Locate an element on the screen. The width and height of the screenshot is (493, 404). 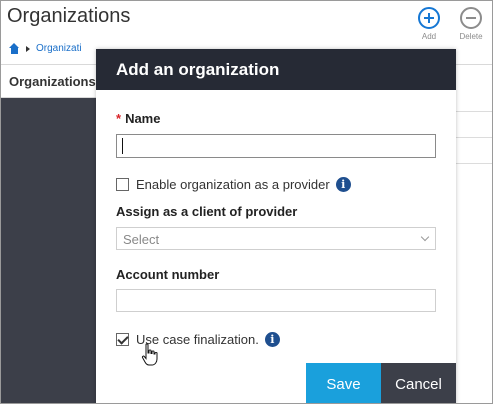
delete-button: Delete is located at coordinates (471, 24).